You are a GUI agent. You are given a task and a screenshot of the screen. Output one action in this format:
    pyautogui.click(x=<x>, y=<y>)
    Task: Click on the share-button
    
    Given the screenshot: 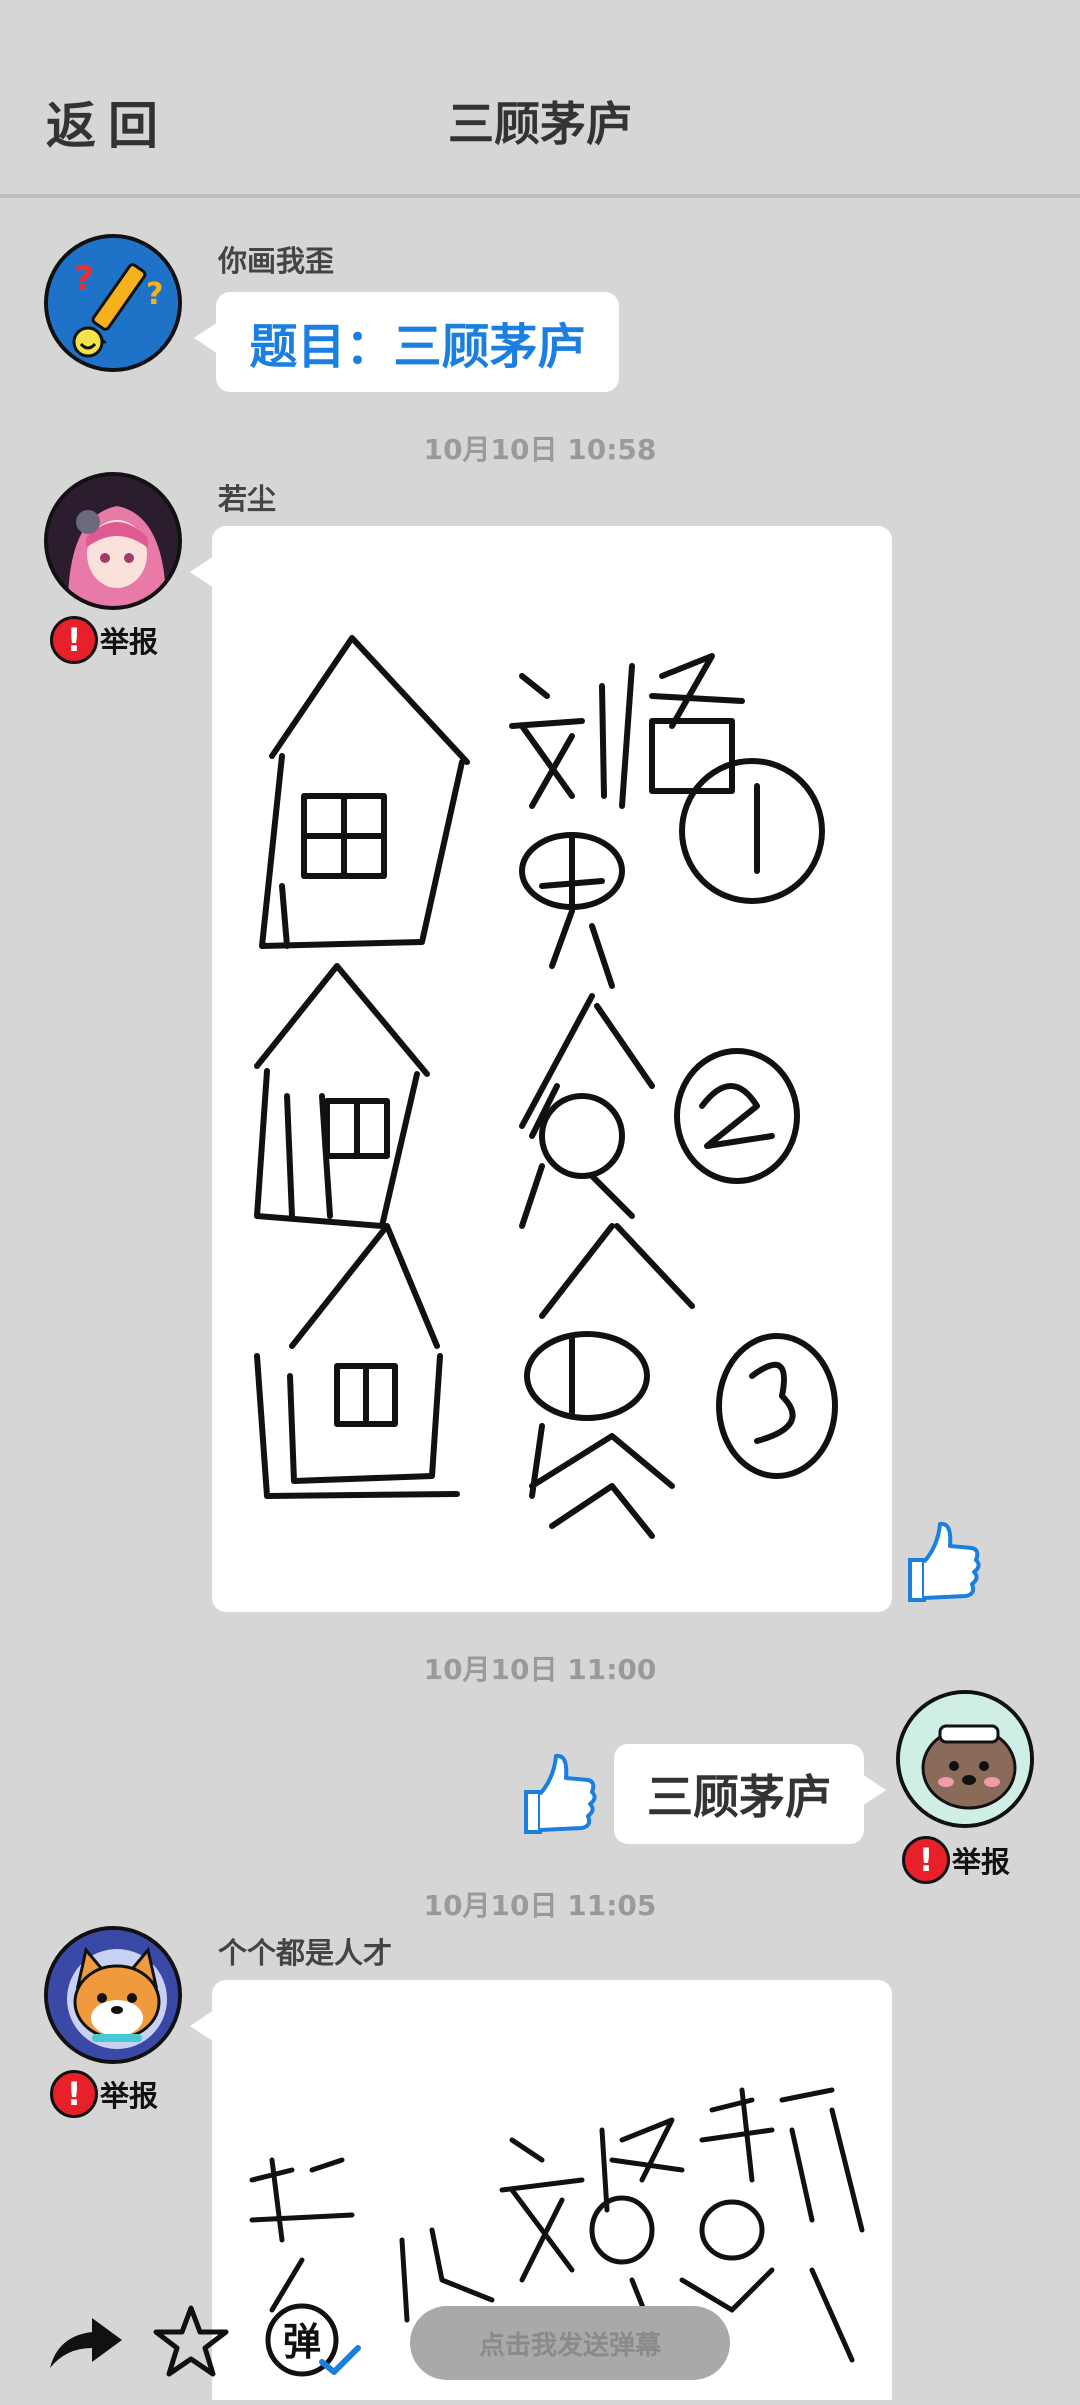 What is the action you would take?
    pyautogui.click(x=86, y=2344)
    